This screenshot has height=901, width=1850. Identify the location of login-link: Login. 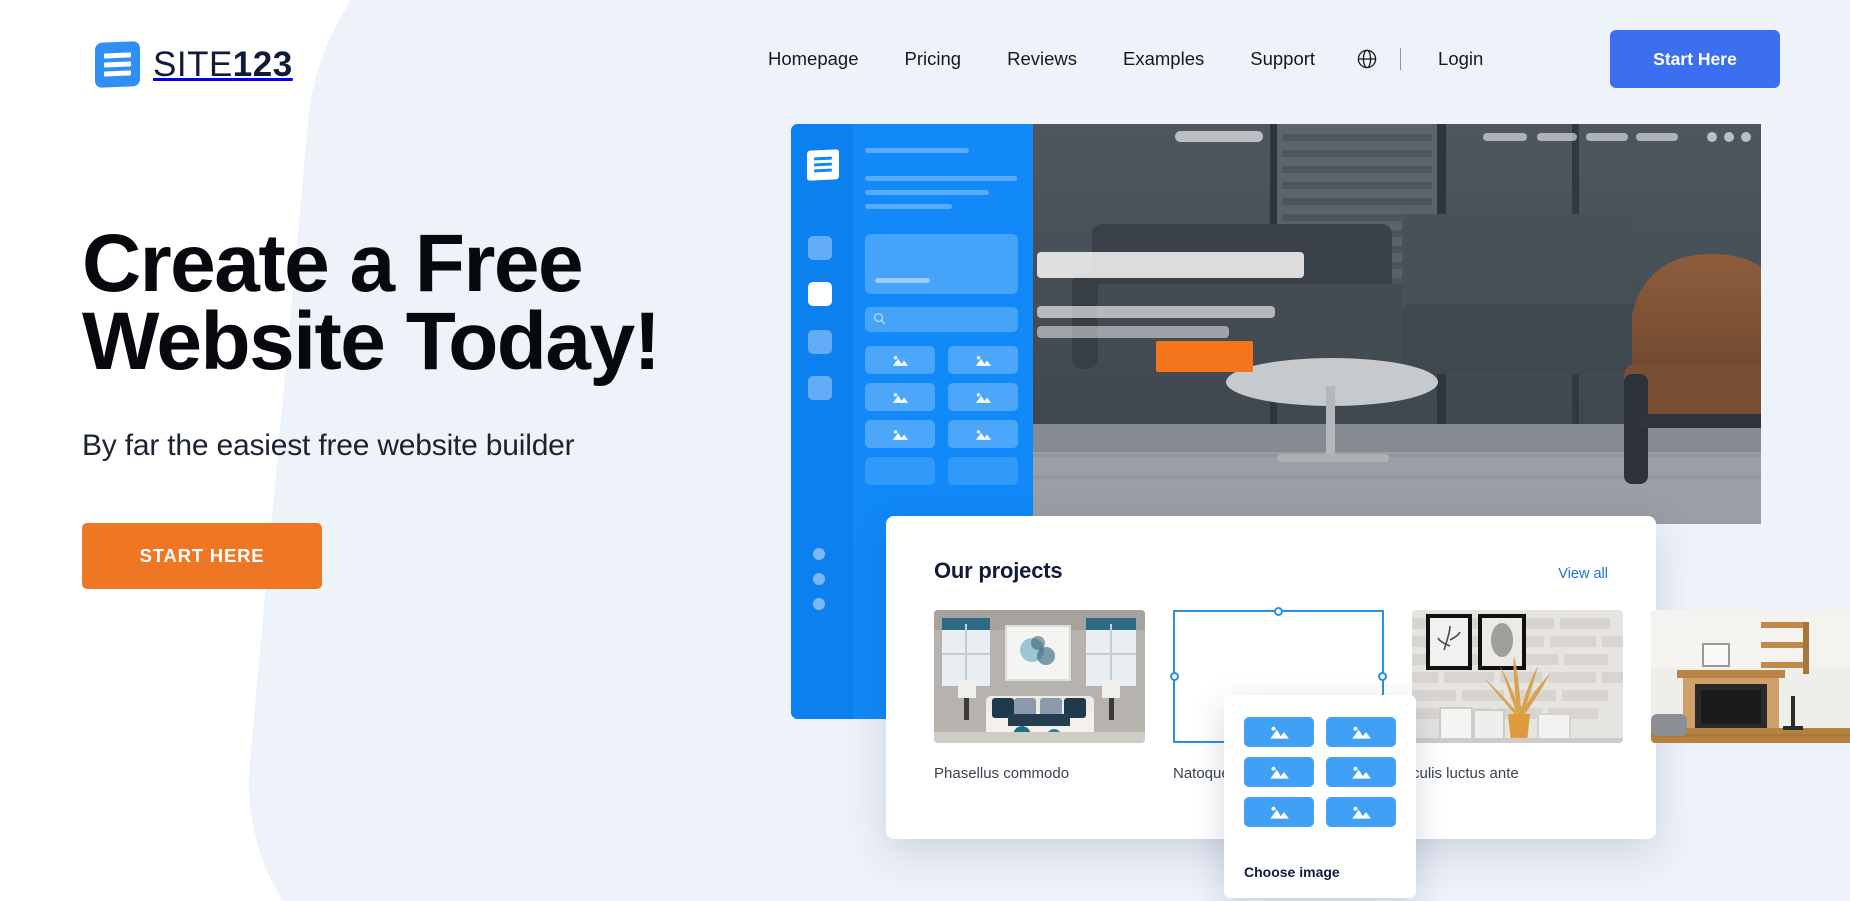
(1460, 59).